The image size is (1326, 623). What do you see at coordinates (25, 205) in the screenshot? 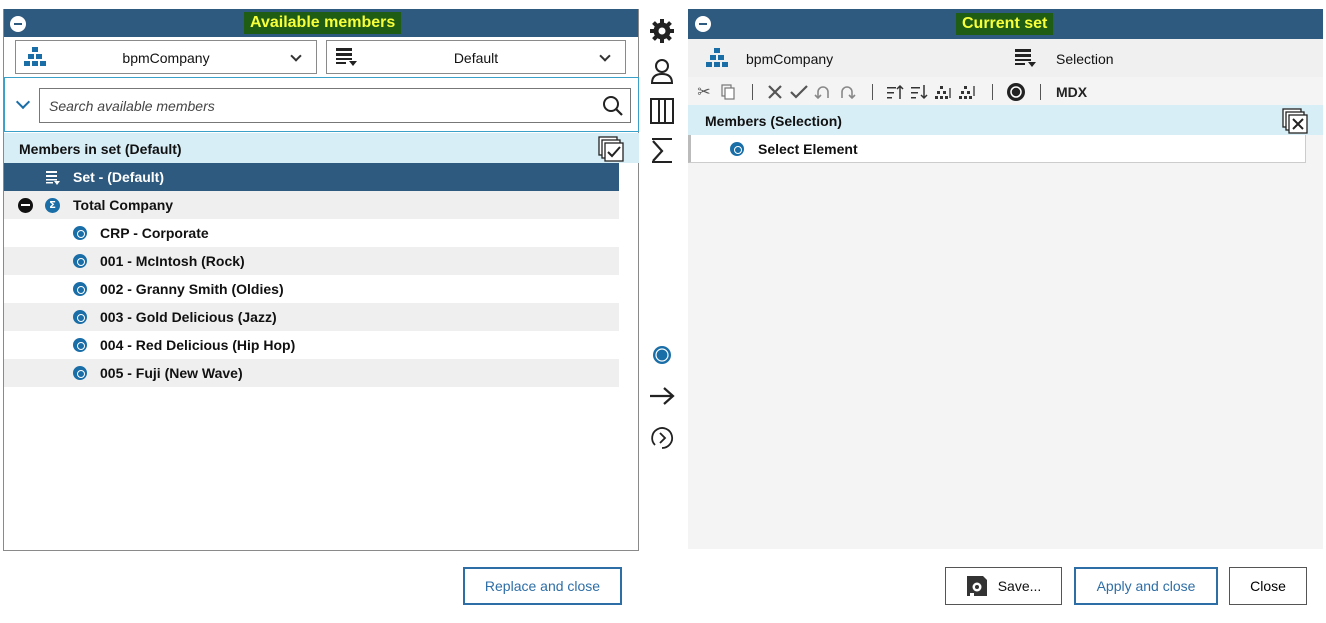
I see `collapse-node-icon` at bounding box center [25, 205].